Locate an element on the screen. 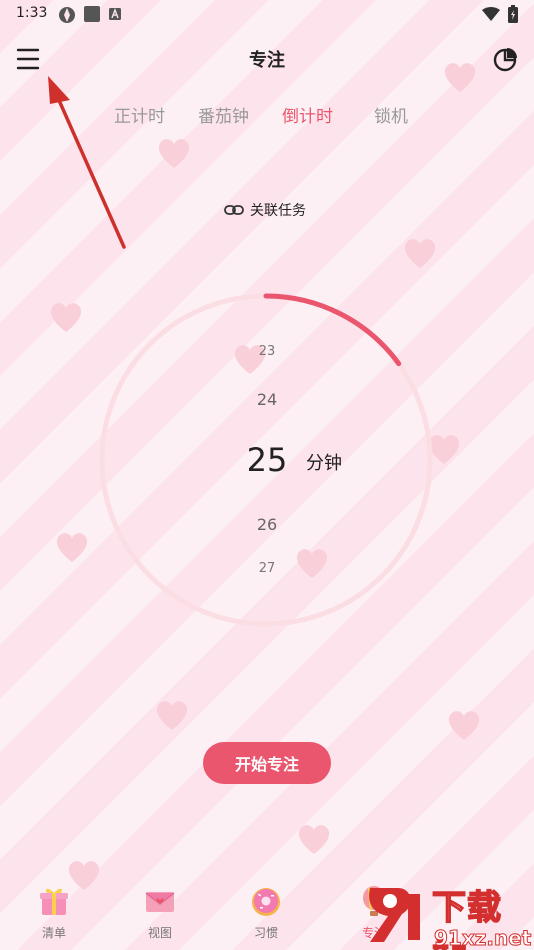  link-task-label: 关联任务 is located at coordinates (278, 211).